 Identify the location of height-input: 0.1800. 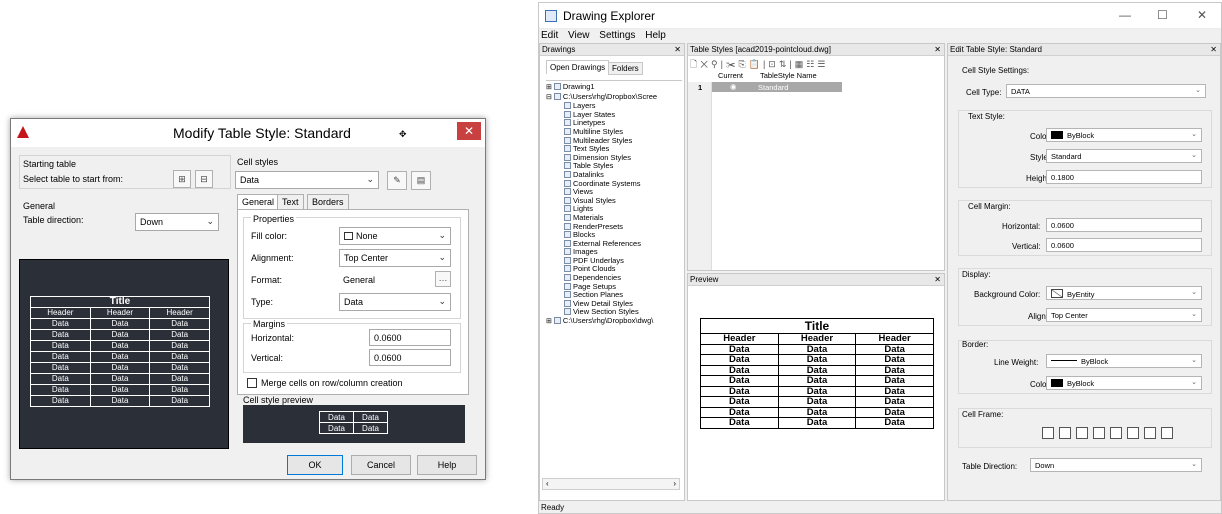
(1124, 177).